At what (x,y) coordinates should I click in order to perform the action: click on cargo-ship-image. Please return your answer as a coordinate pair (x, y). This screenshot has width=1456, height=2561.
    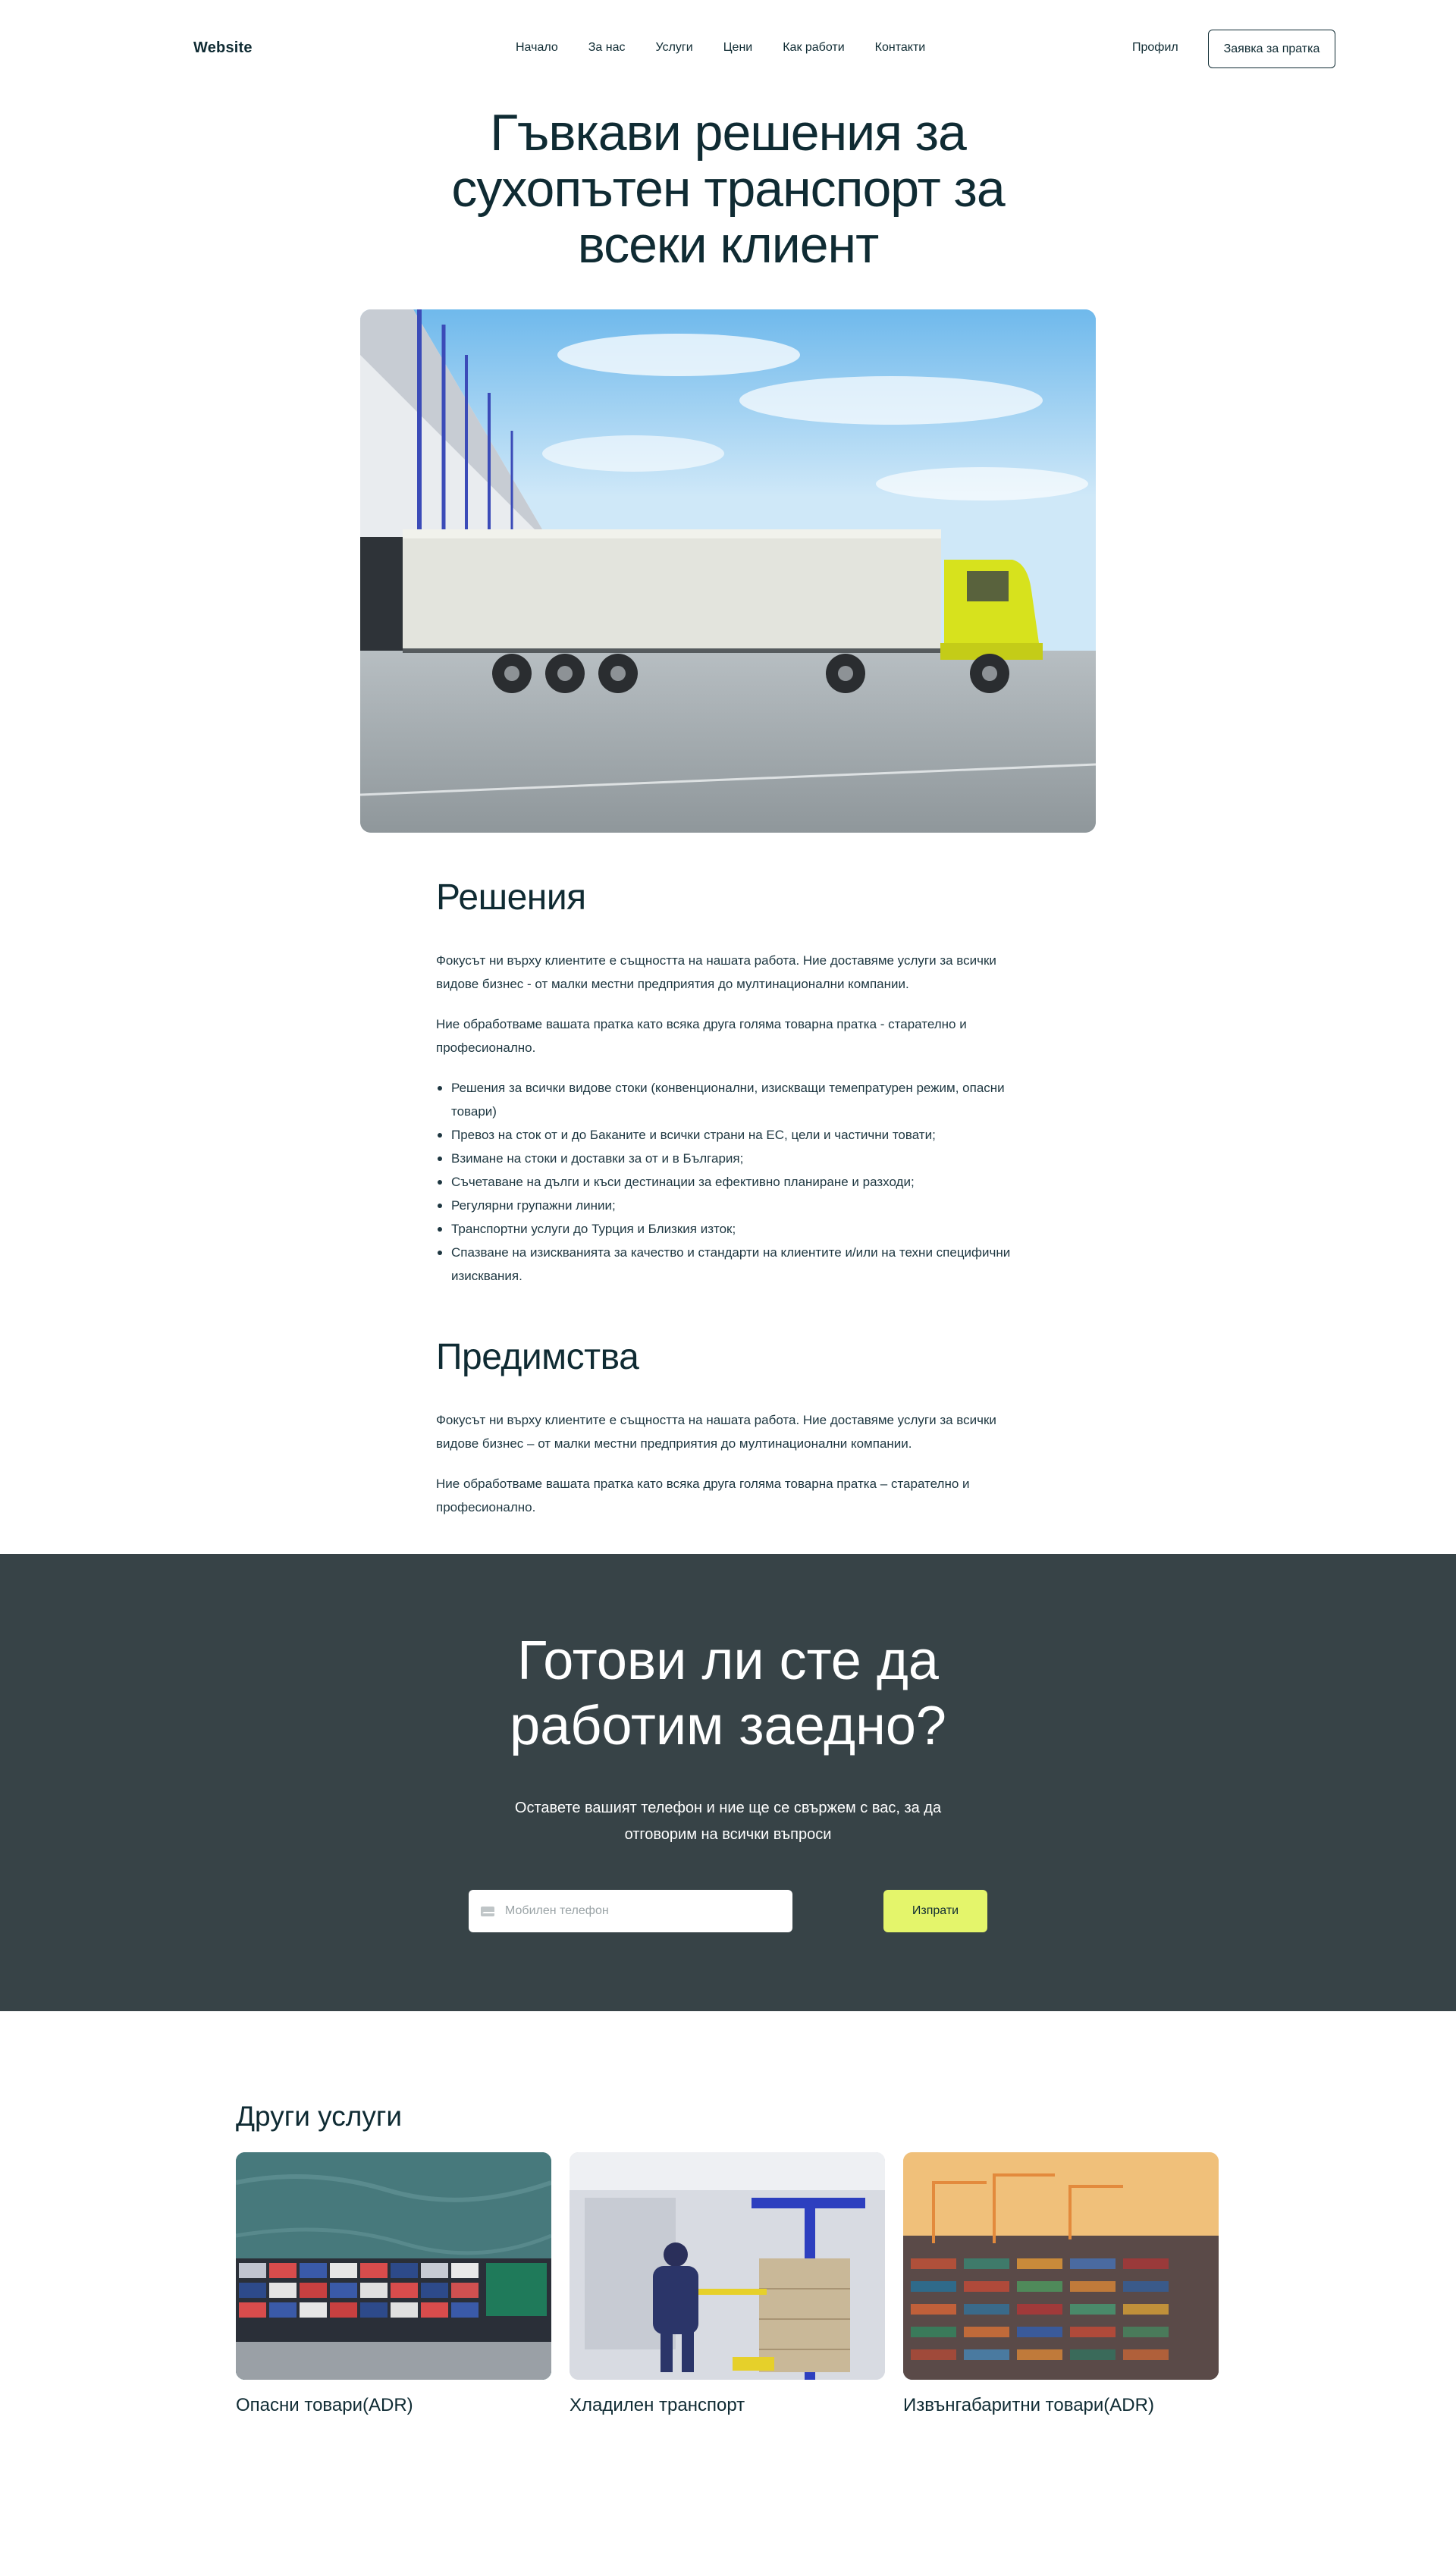
    Looking at the image, I should click on (393, 2266).